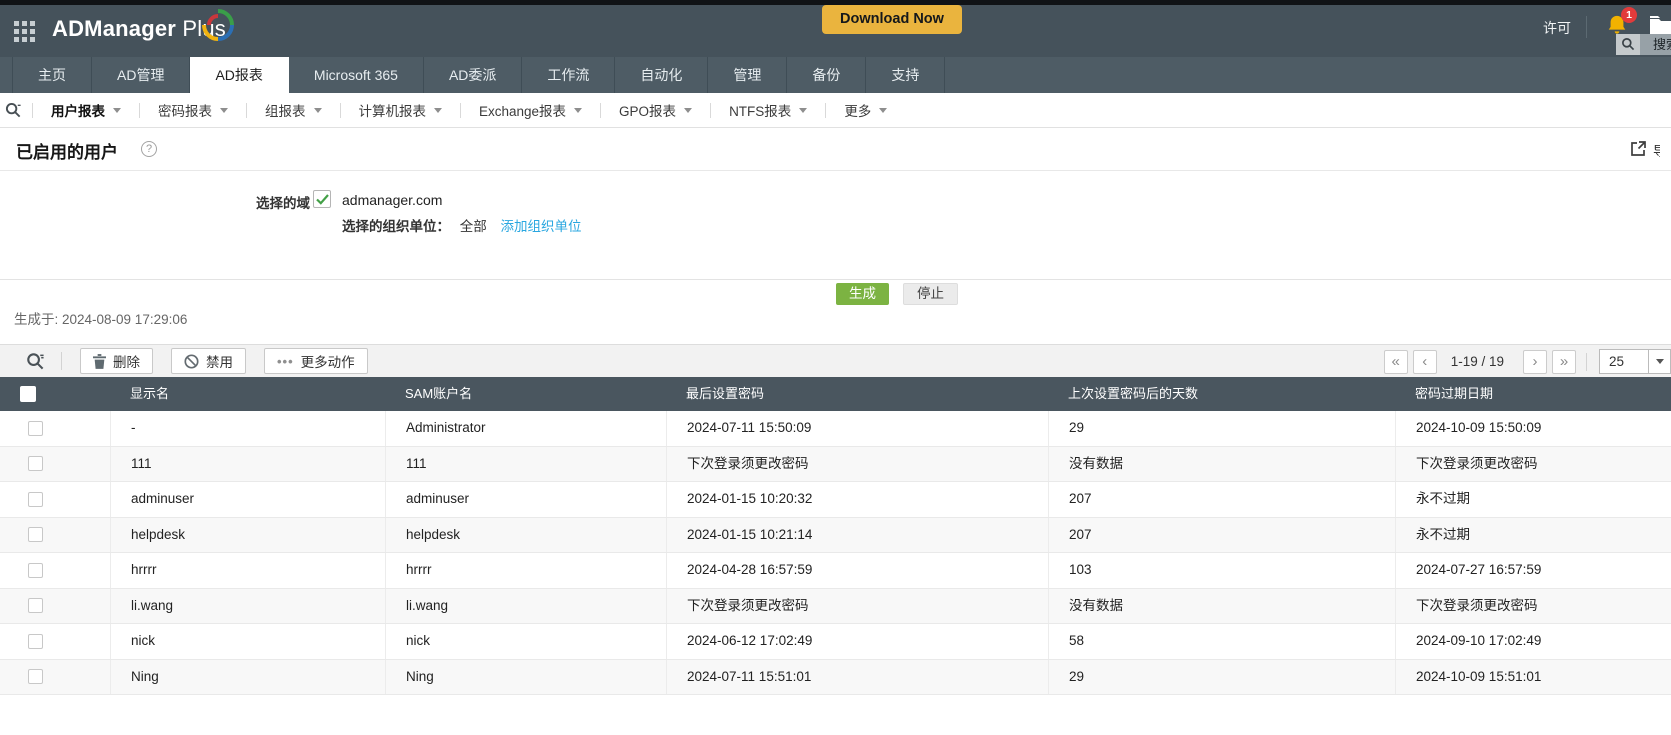  I want to click on section-divider, so click(835, 279).